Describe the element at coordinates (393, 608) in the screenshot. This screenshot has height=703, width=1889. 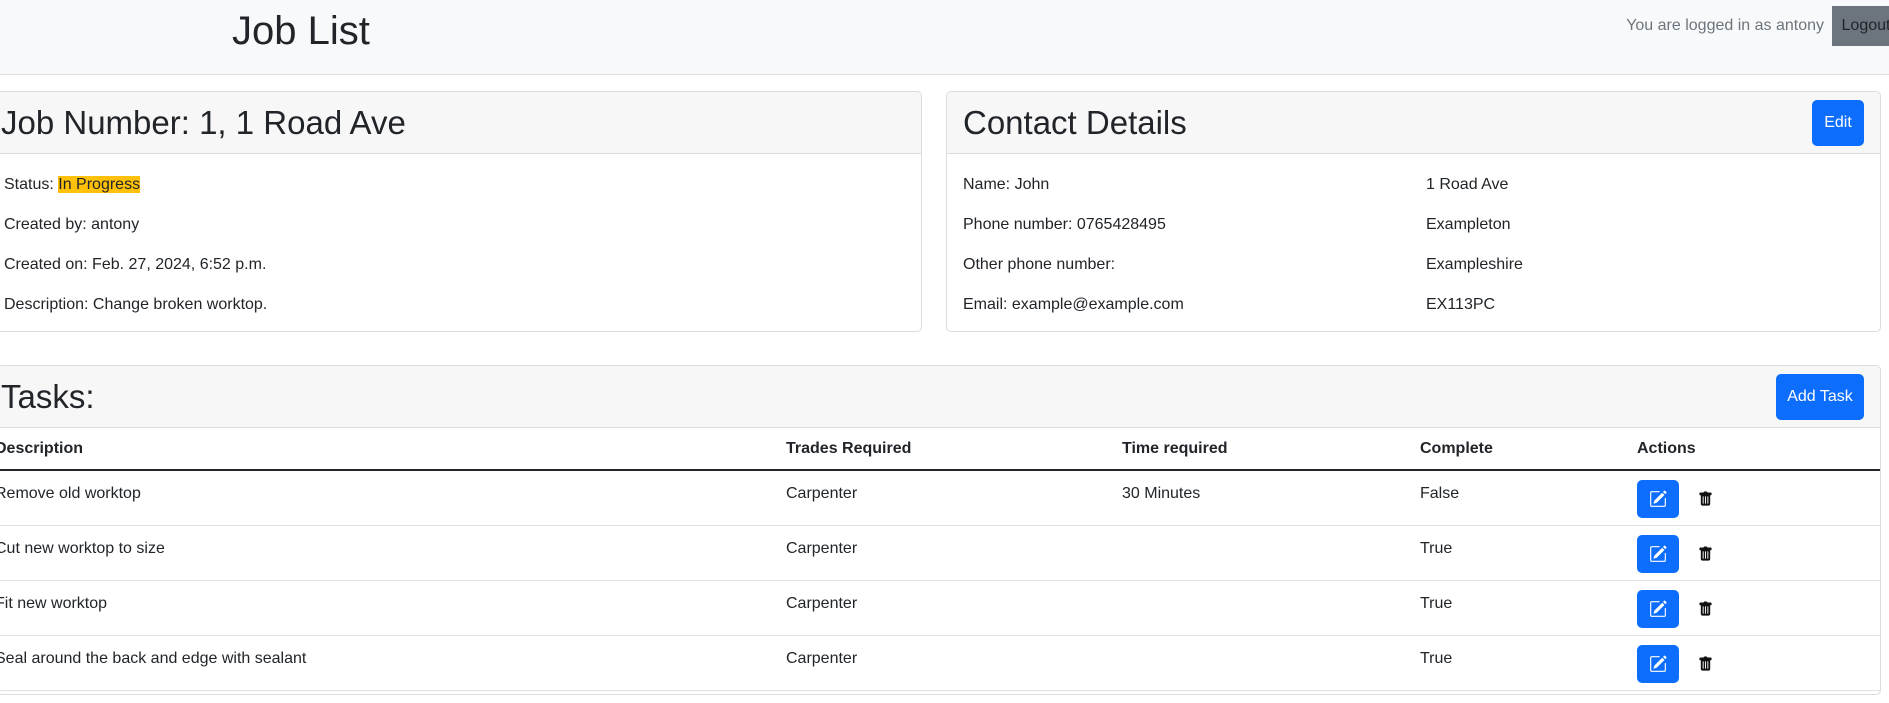
I see `task-description: Fit new worktop` at that location.